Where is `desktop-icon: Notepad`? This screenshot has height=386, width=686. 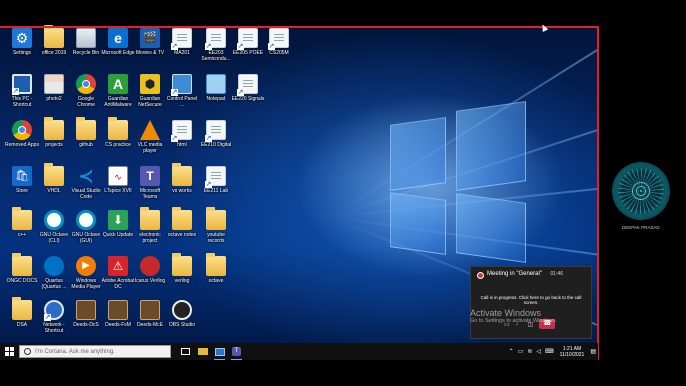 desktop-icon: Notepad is located at coordinates (216, 88).